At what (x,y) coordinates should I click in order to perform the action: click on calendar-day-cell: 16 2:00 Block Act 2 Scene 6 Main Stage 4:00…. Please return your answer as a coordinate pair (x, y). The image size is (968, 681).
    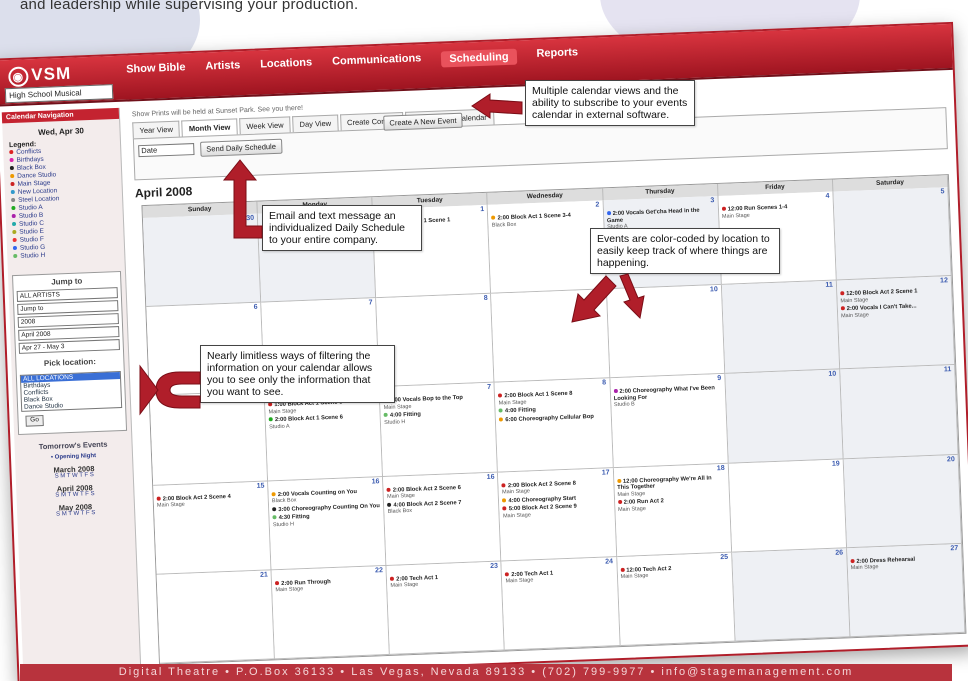
    Looking at the image, I should click on (442, 519).